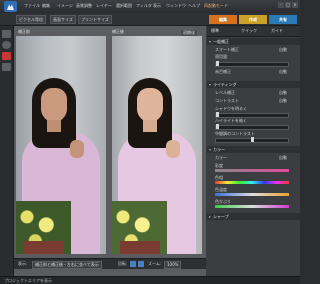 This screenshot has width=320, height=284. Describe the element at coordinates (63, 19) in the screenshot. I see `fit-screen-button: 画面サイズ` at that location.